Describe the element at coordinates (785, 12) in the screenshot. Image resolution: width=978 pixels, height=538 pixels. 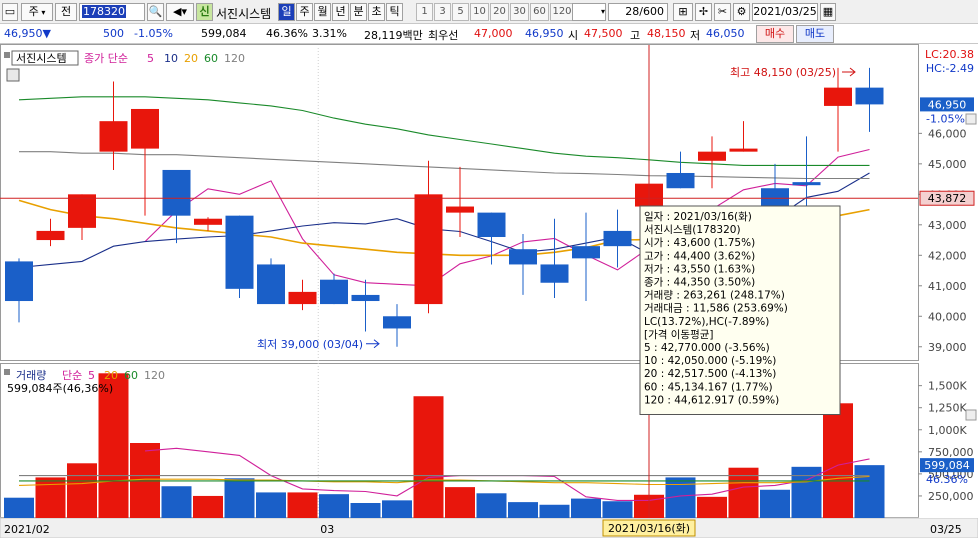
I see `date-input: 2021/03/25` at that location.